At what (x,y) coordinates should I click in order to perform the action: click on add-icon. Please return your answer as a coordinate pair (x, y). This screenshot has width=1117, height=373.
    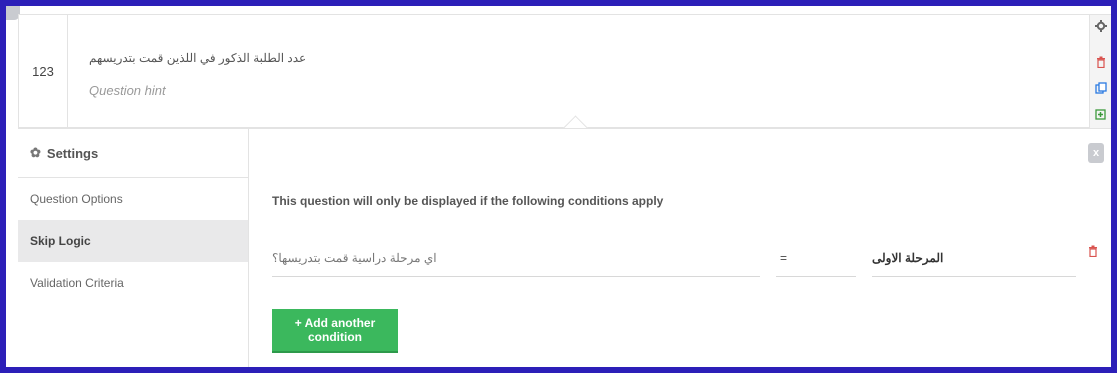
    Looking at the image, I should click on (1101, 114).